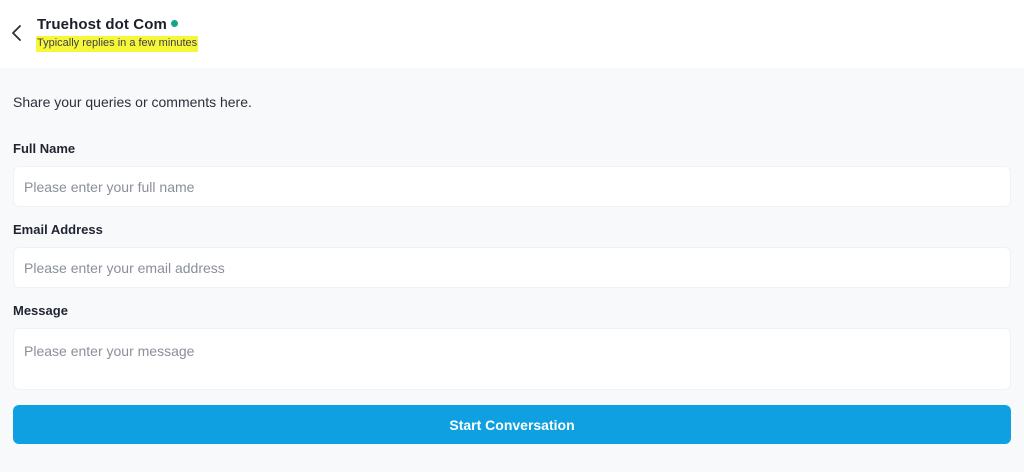 The height and width of the screenshot is (472, 1024). Describe the element at coordinates (117, 44) in the screenshot. I see `reply-time-subtitle: Typically replies in a few minutes` at that location.